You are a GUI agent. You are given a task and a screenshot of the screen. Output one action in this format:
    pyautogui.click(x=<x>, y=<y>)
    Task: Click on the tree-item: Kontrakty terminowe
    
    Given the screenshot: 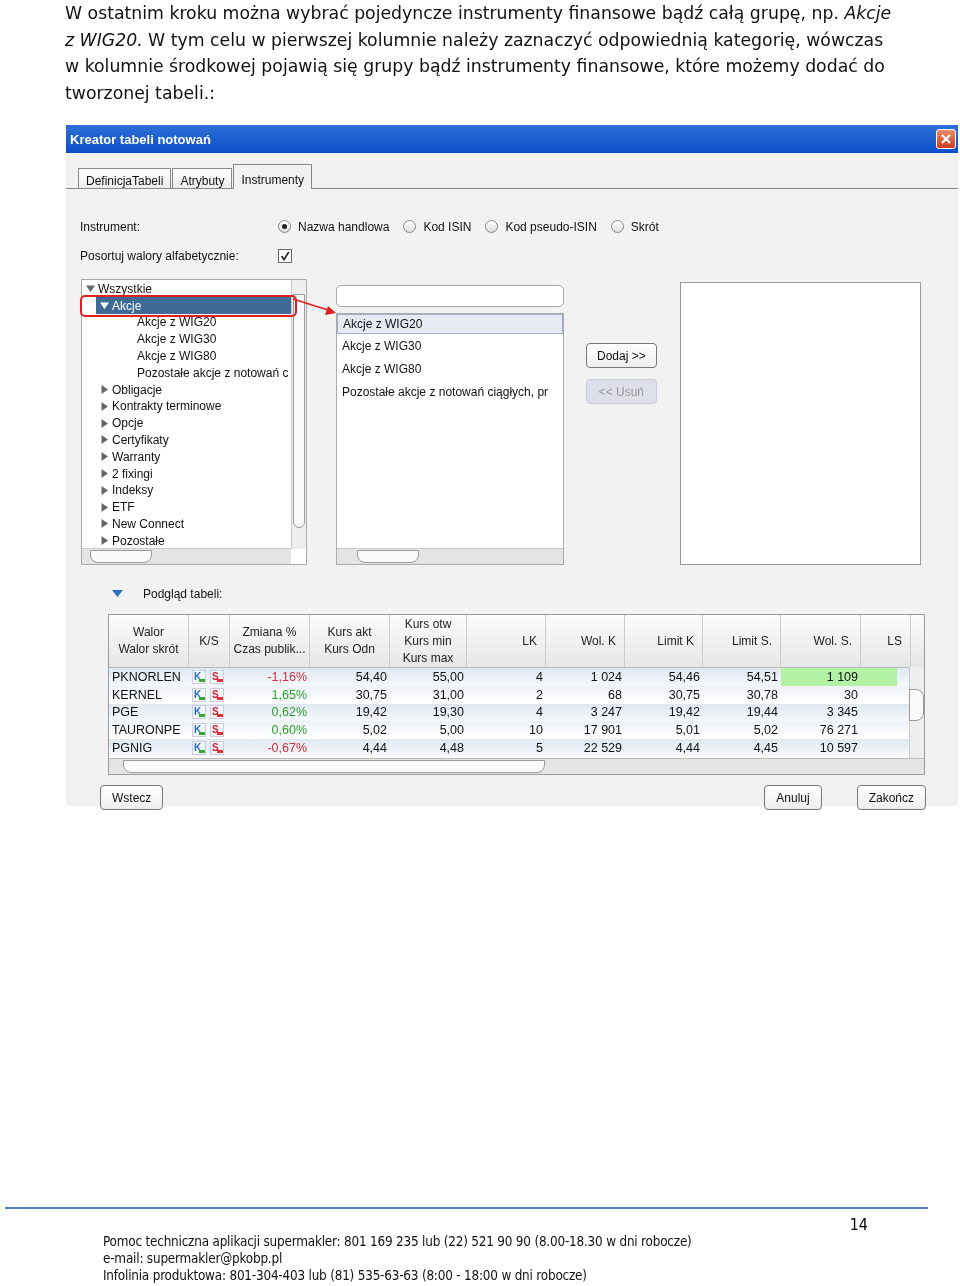 What is the action you would take?
    pyautogui.click(x=193, y=406)
    